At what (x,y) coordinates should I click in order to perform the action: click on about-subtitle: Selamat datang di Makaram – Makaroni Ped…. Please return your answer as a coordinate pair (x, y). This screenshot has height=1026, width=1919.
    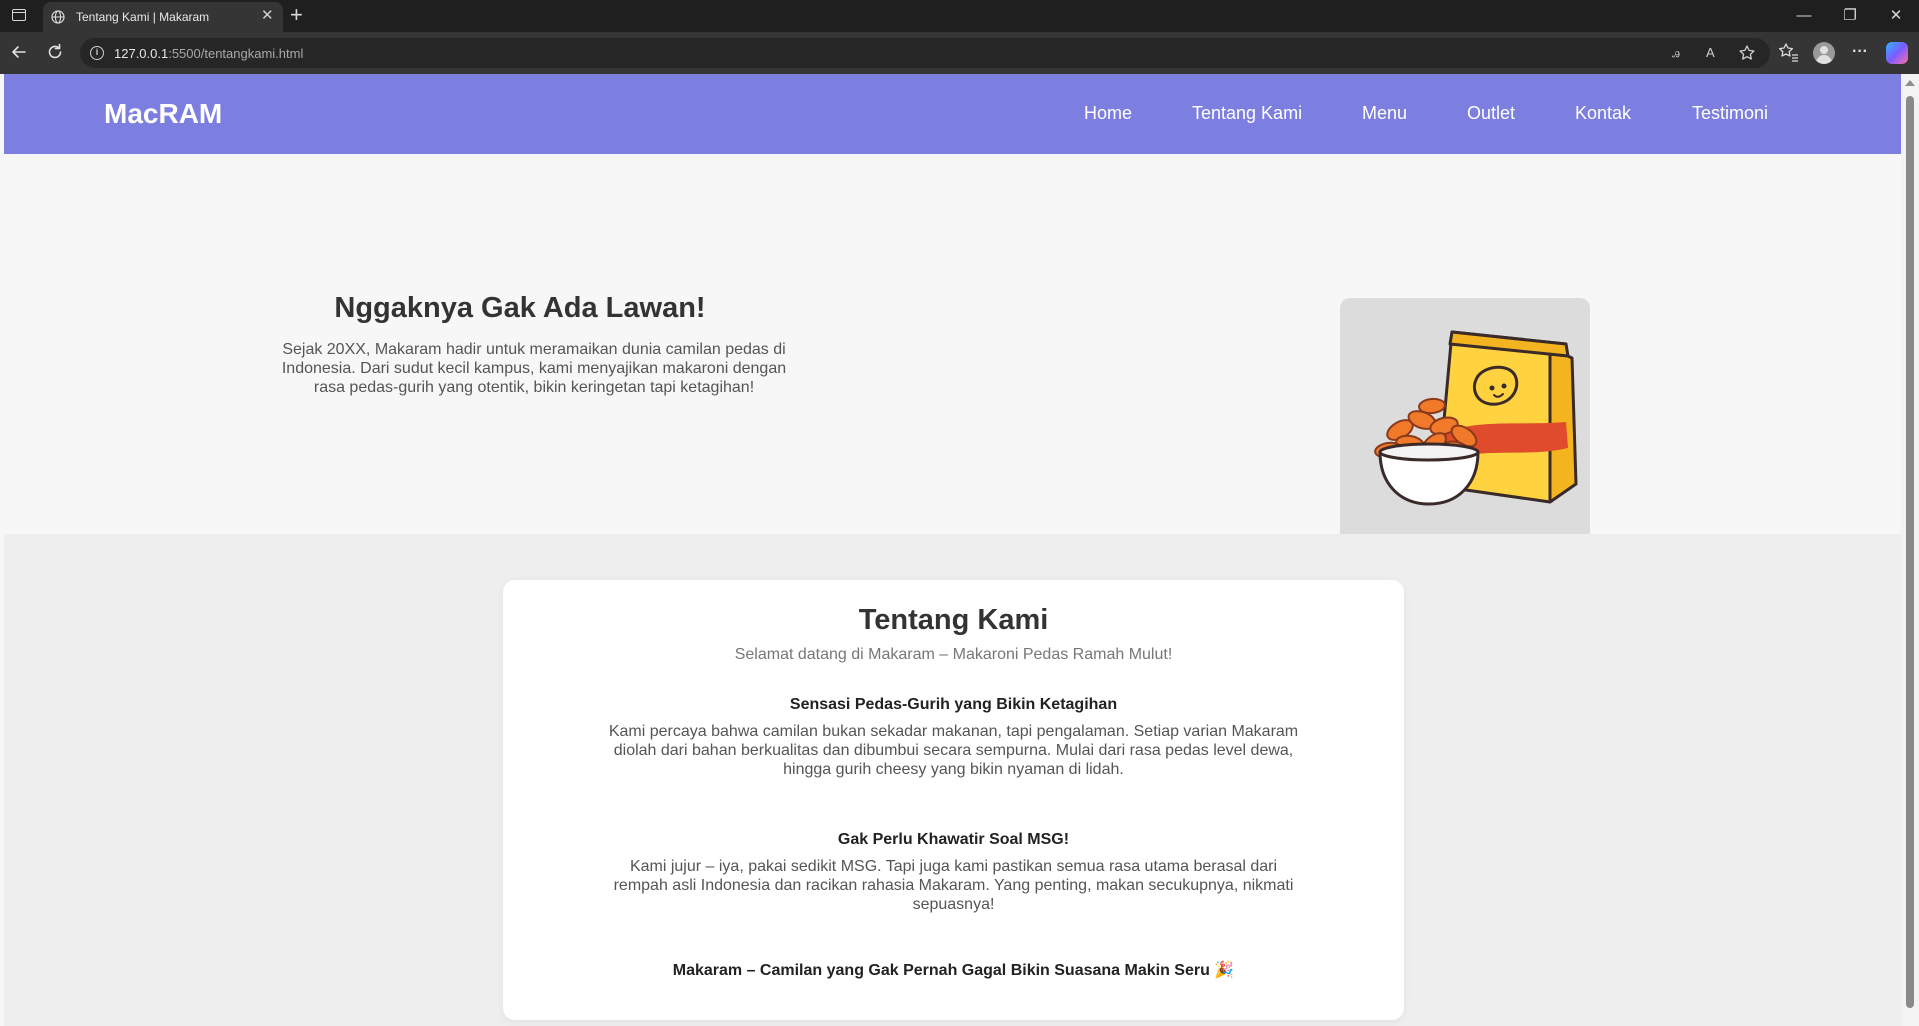
    Looking at the image, I should click on (953, 654).